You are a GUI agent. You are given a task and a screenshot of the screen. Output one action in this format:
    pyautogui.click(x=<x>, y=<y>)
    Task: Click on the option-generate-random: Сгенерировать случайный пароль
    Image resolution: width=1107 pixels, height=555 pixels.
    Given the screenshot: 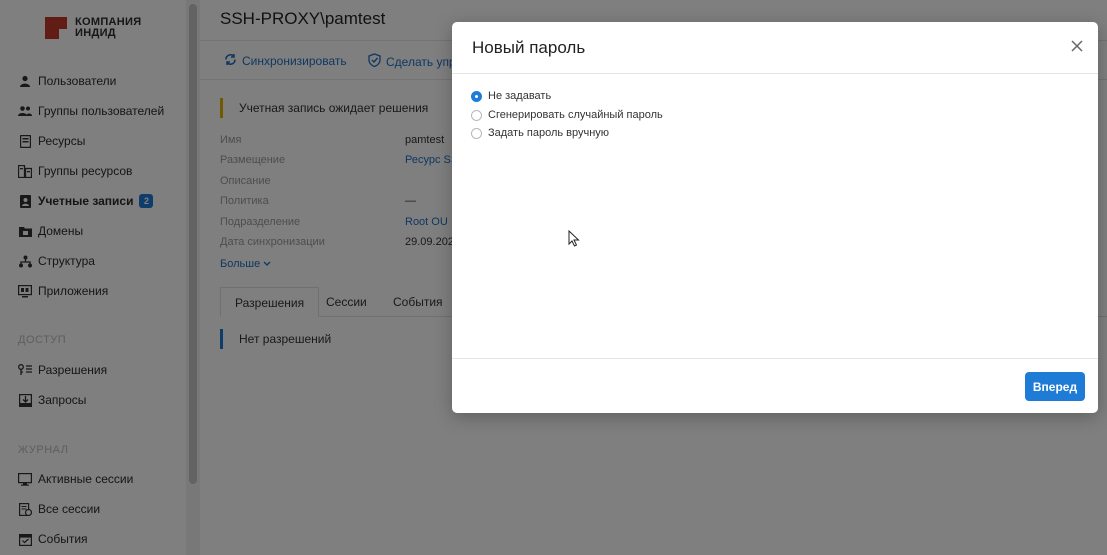 What is the action you would take?
    pyautogui.click(x=567, y=115)
    